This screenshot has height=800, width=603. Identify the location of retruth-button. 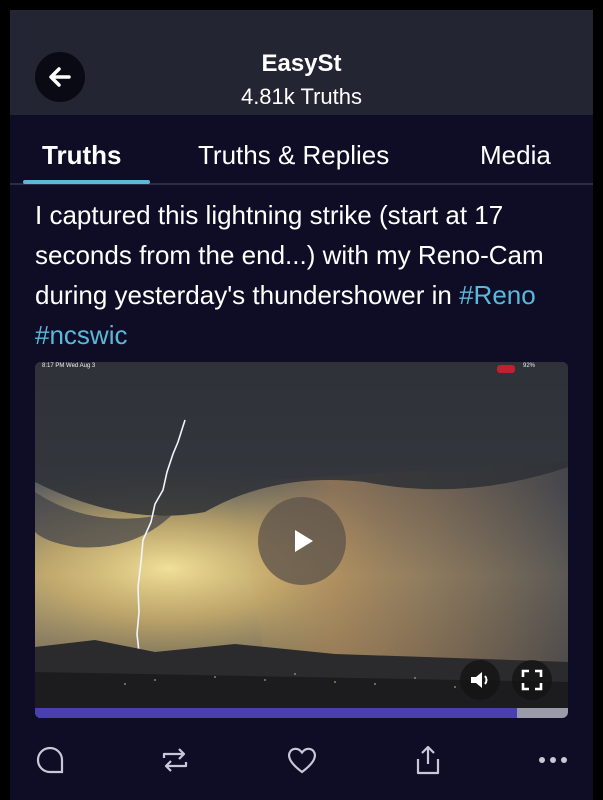
(175, 760).